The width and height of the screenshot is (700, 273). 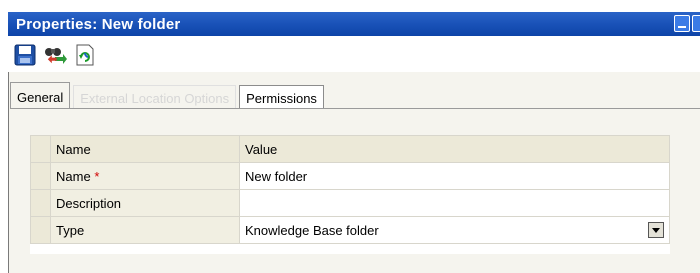 I want to click on dropdown-button, so click(x=656, y=230).